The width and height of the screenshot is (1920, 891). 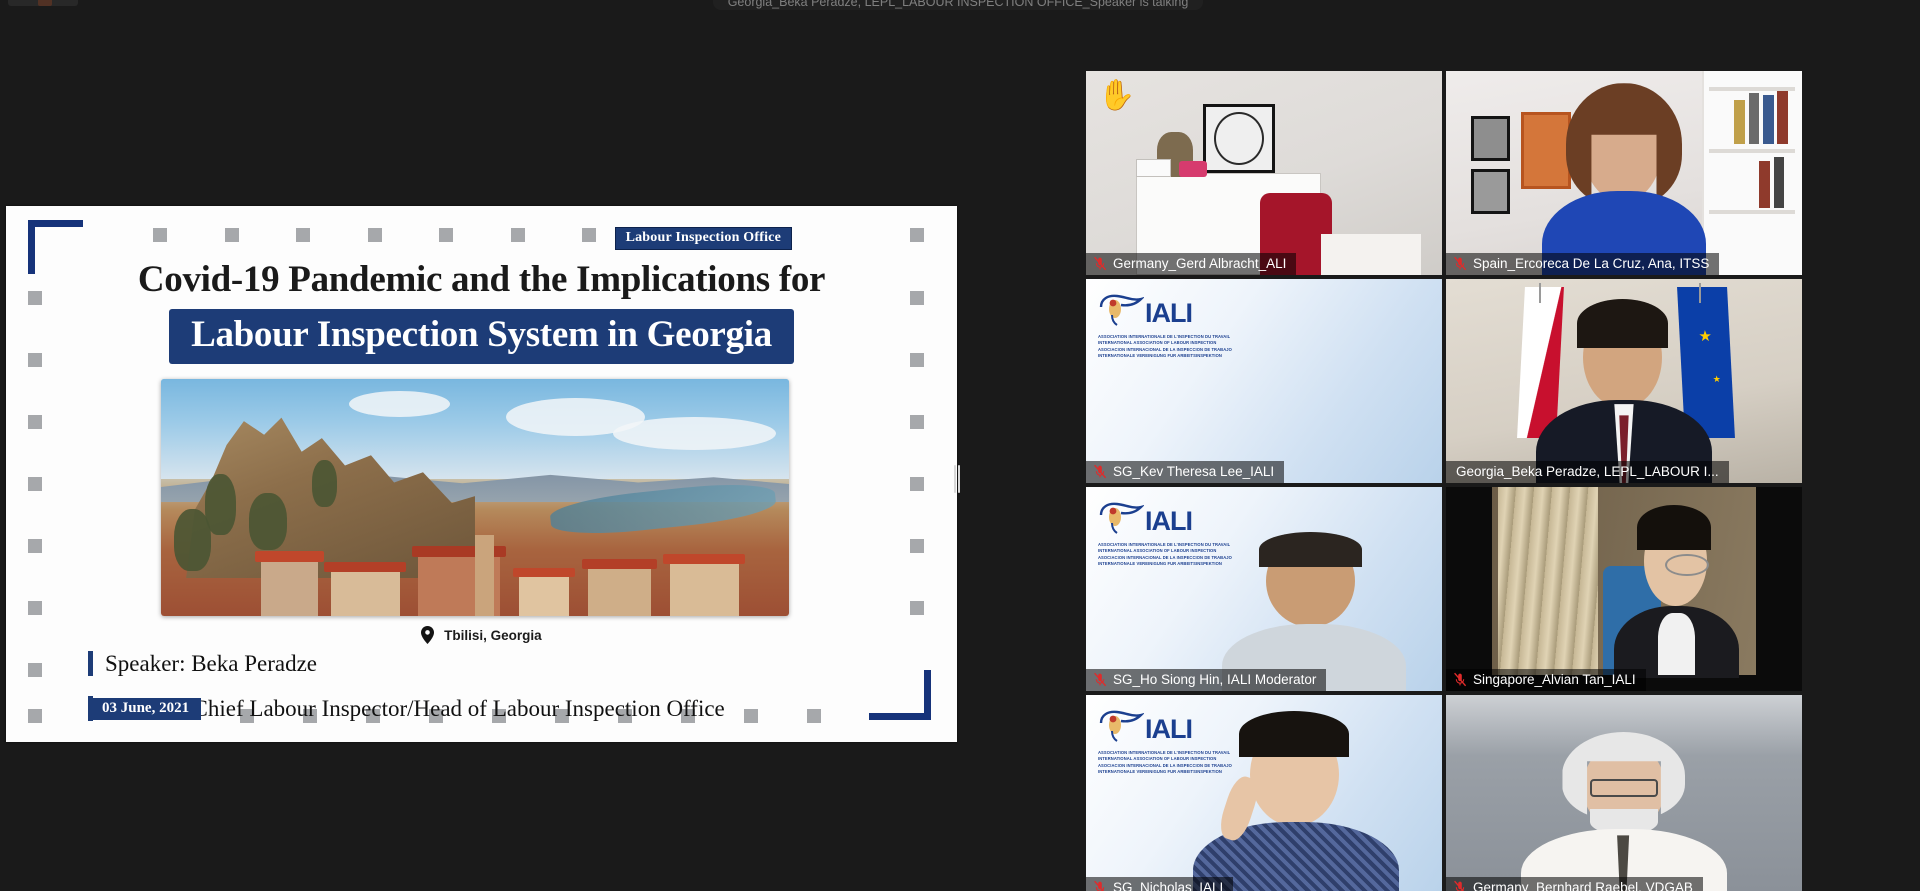 What do you see at coordinates (428, 635) in the screenshot?
I see `location-pin-icon` at bounding box center [428, 635].